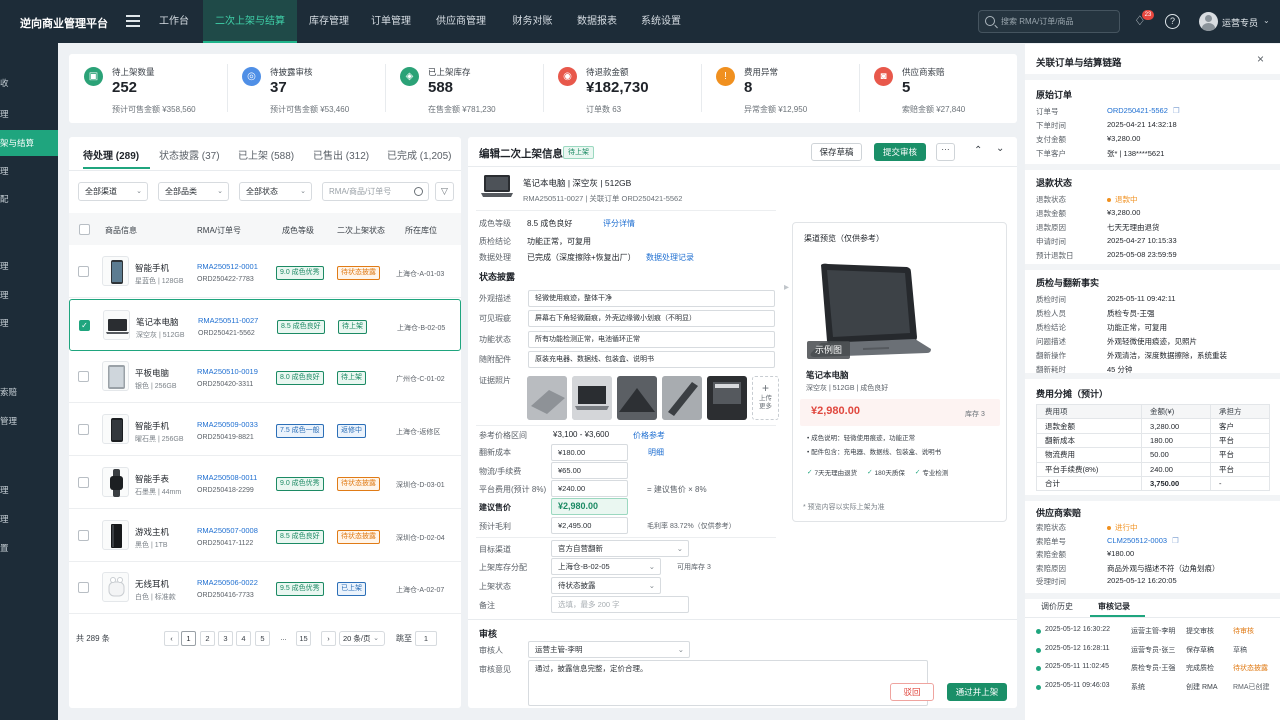 The height and width of the screenshot is (720, 1280). What do you see at coordinates (329, 21) in the screenshot?
I see `nav-item: 库存管理` at bounding box center [329, 21].